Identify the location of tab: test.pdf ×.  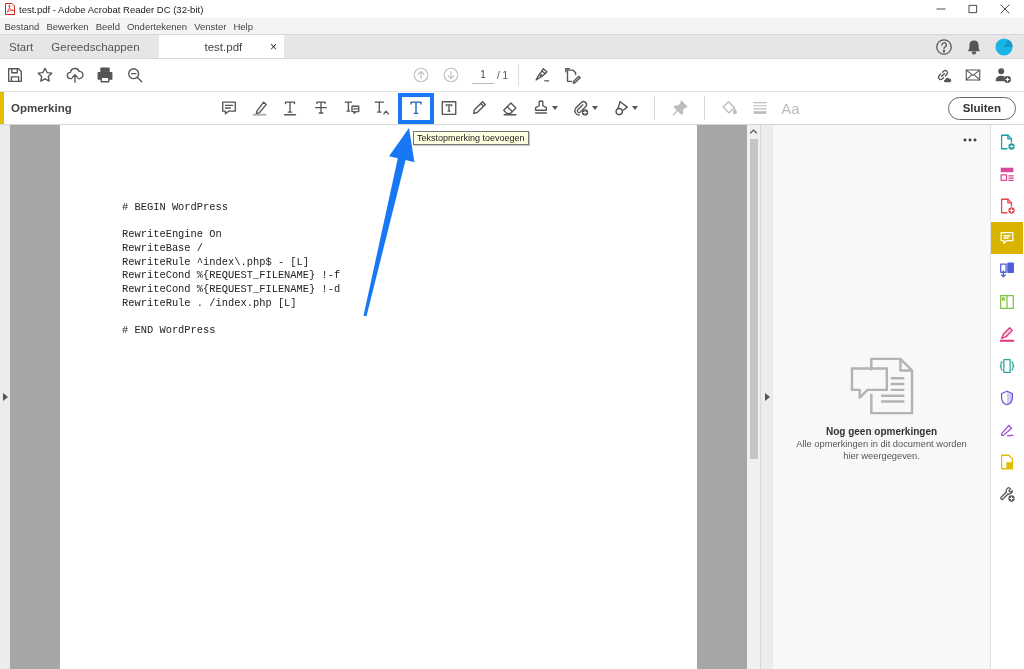
(221, 46).